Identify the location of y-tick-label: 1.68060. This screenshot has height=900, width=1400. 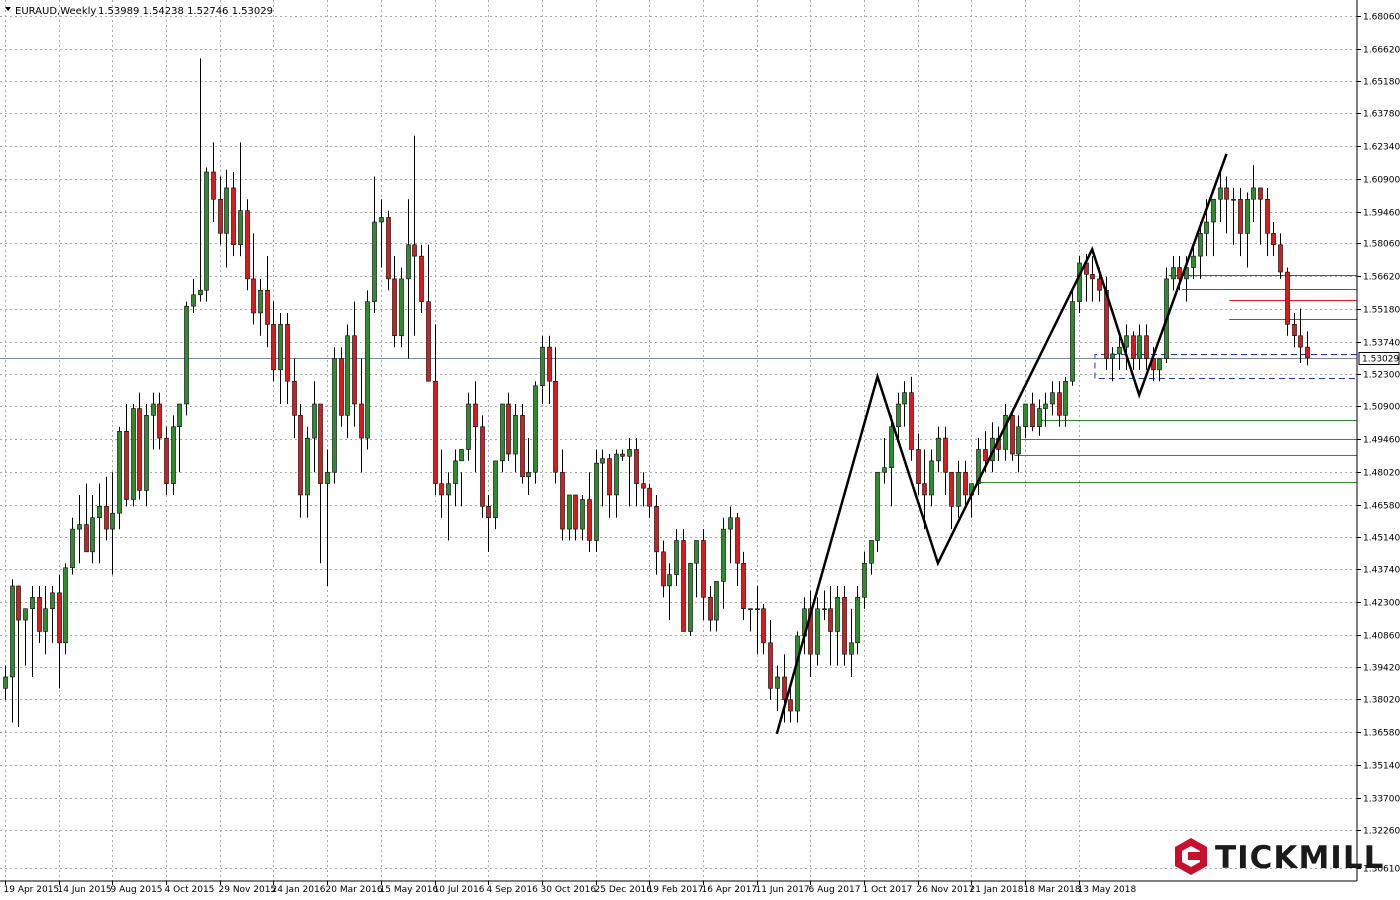
(1381, 18).